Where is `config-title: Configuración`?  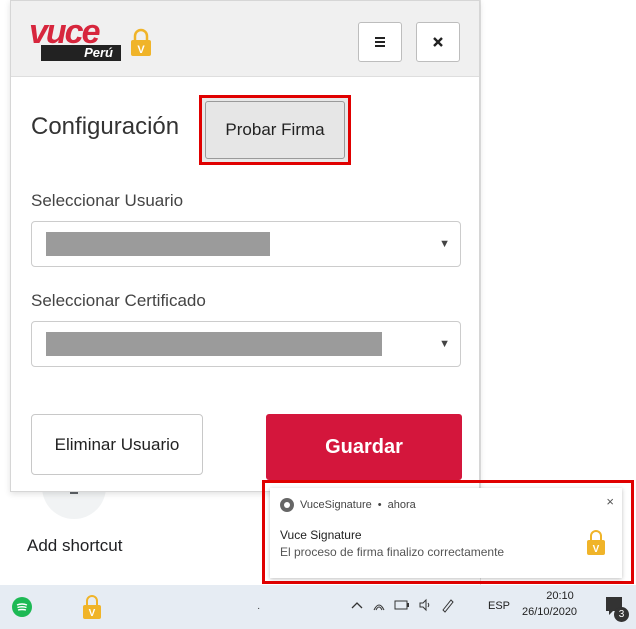
config-title: Configuración is located at coordinates (105, 126).